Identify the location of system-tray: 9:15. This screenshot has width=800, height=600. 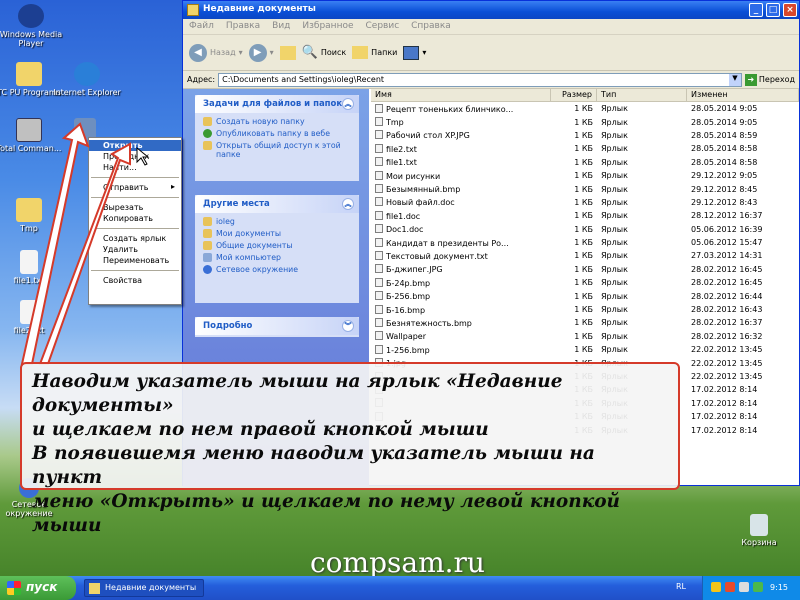
(751, 588).